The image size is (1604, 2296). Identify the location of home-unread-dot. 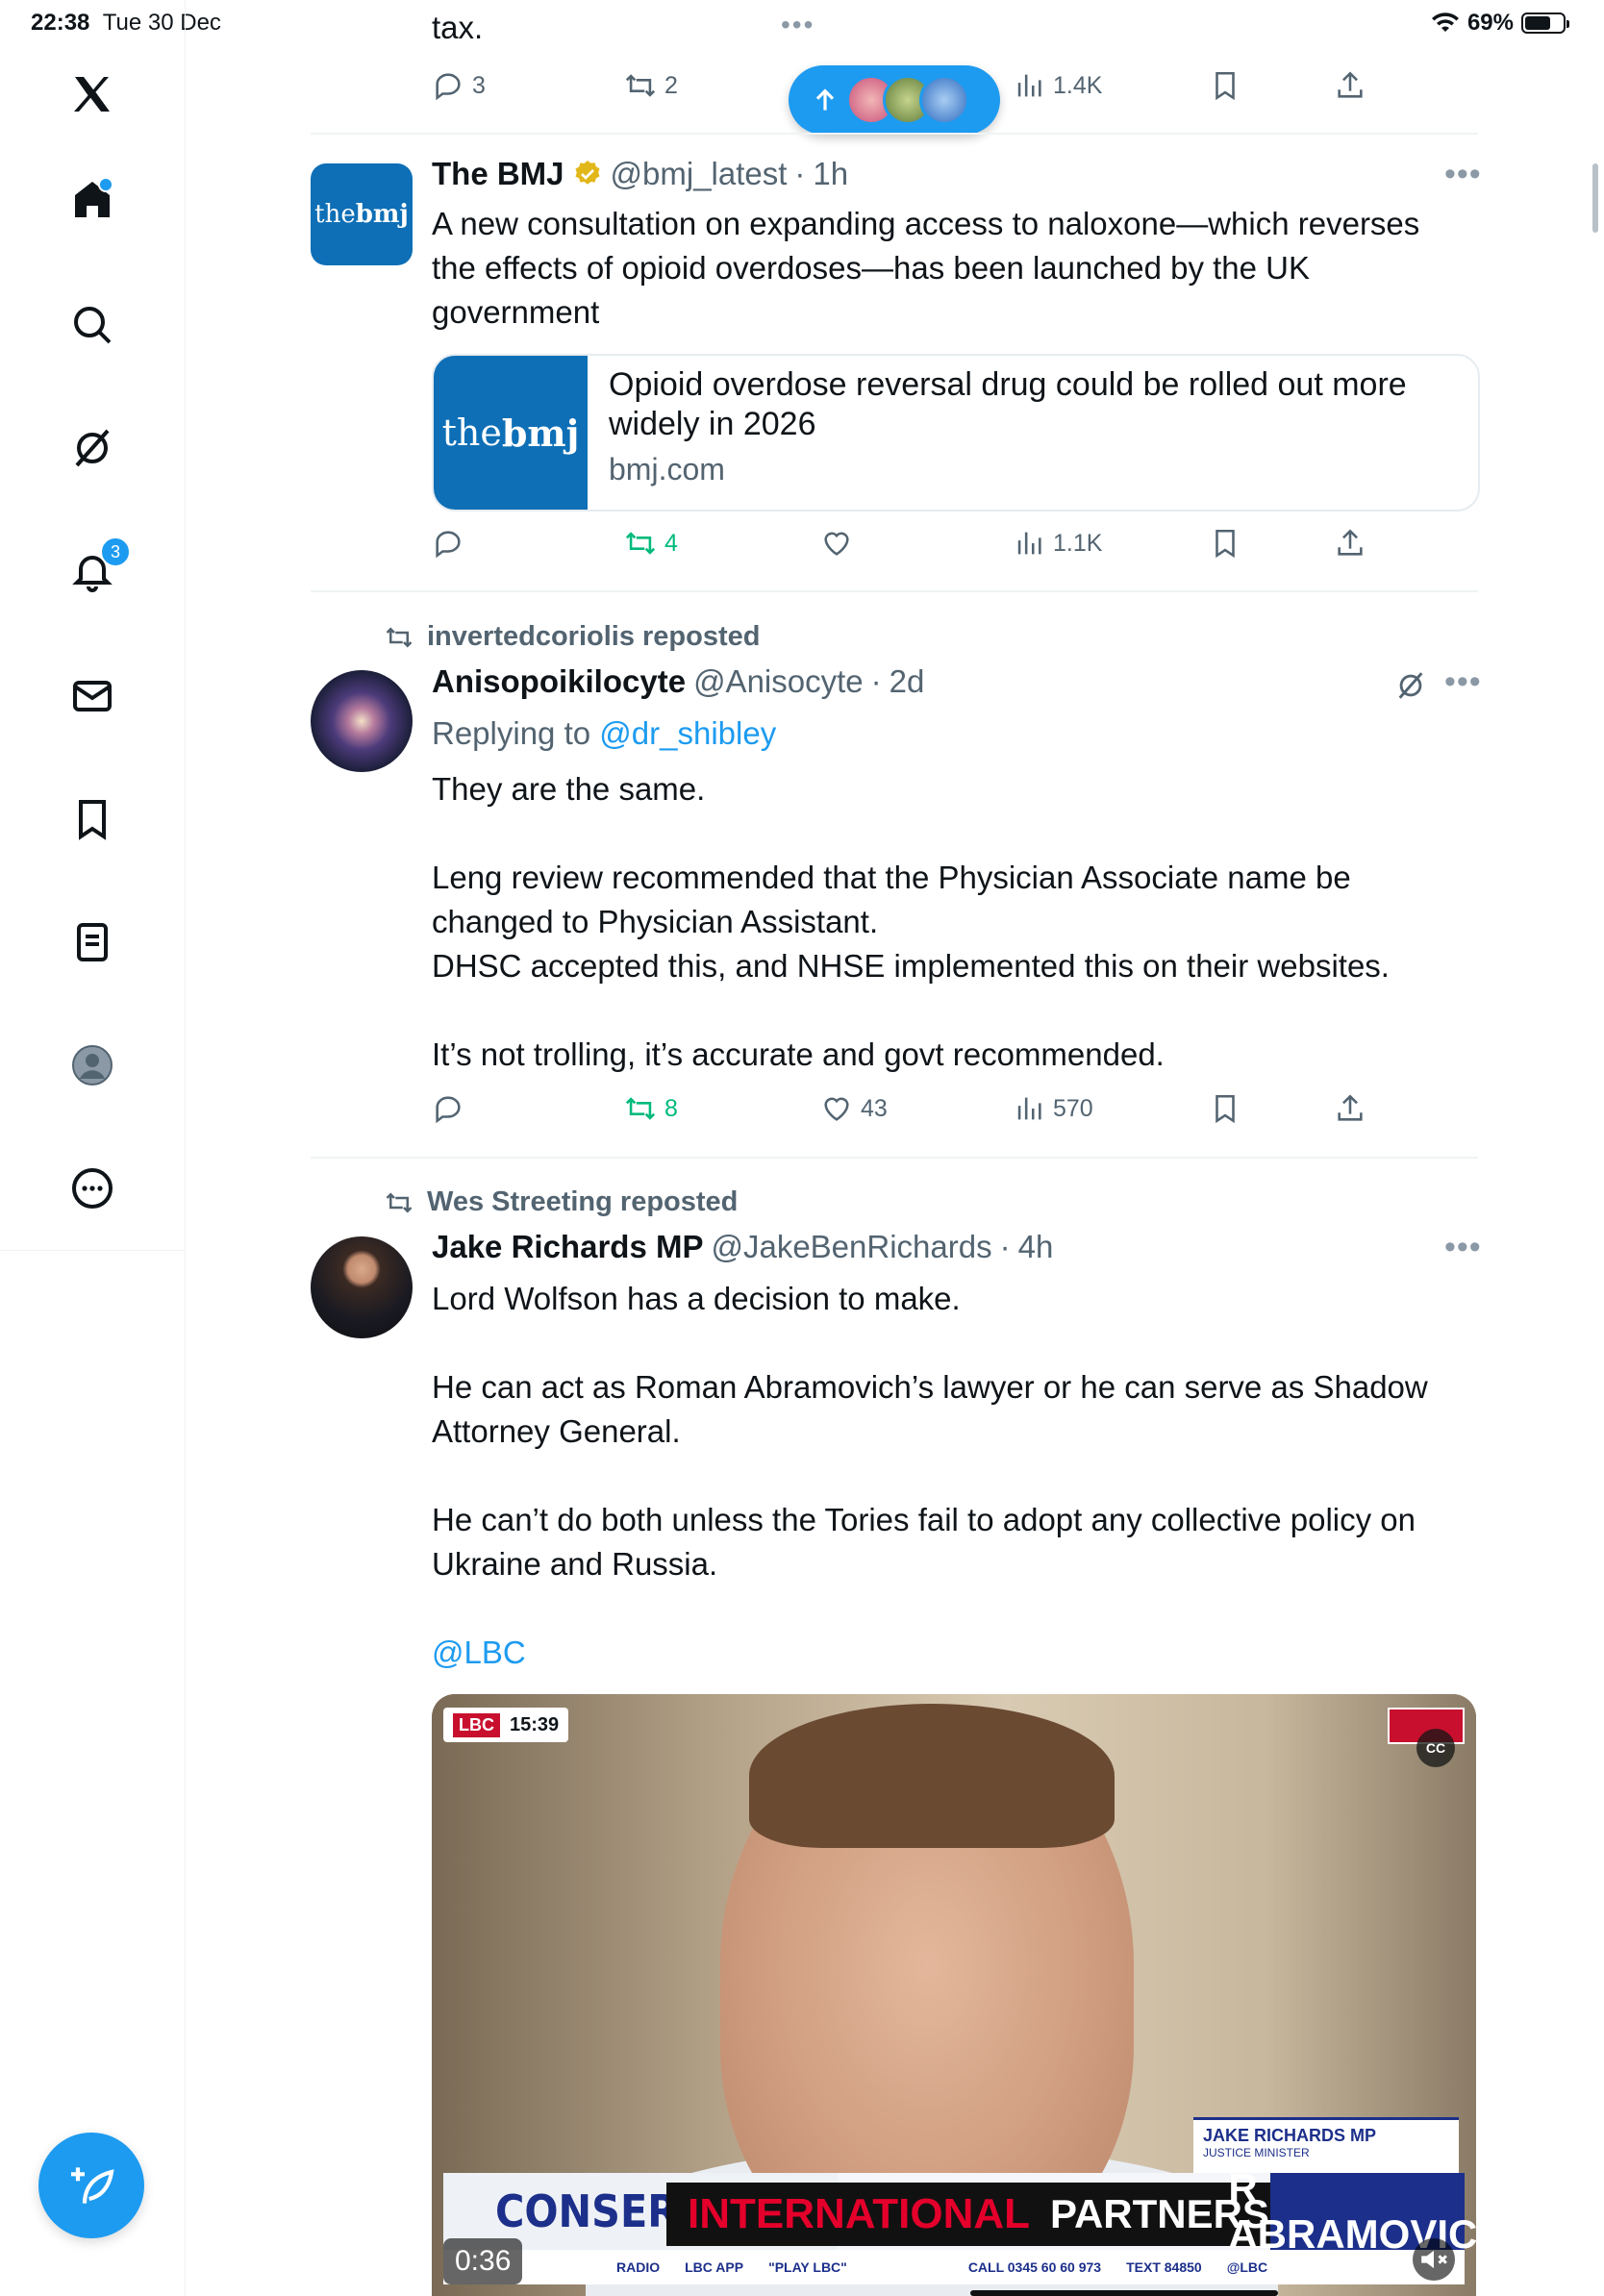
(105, 184).